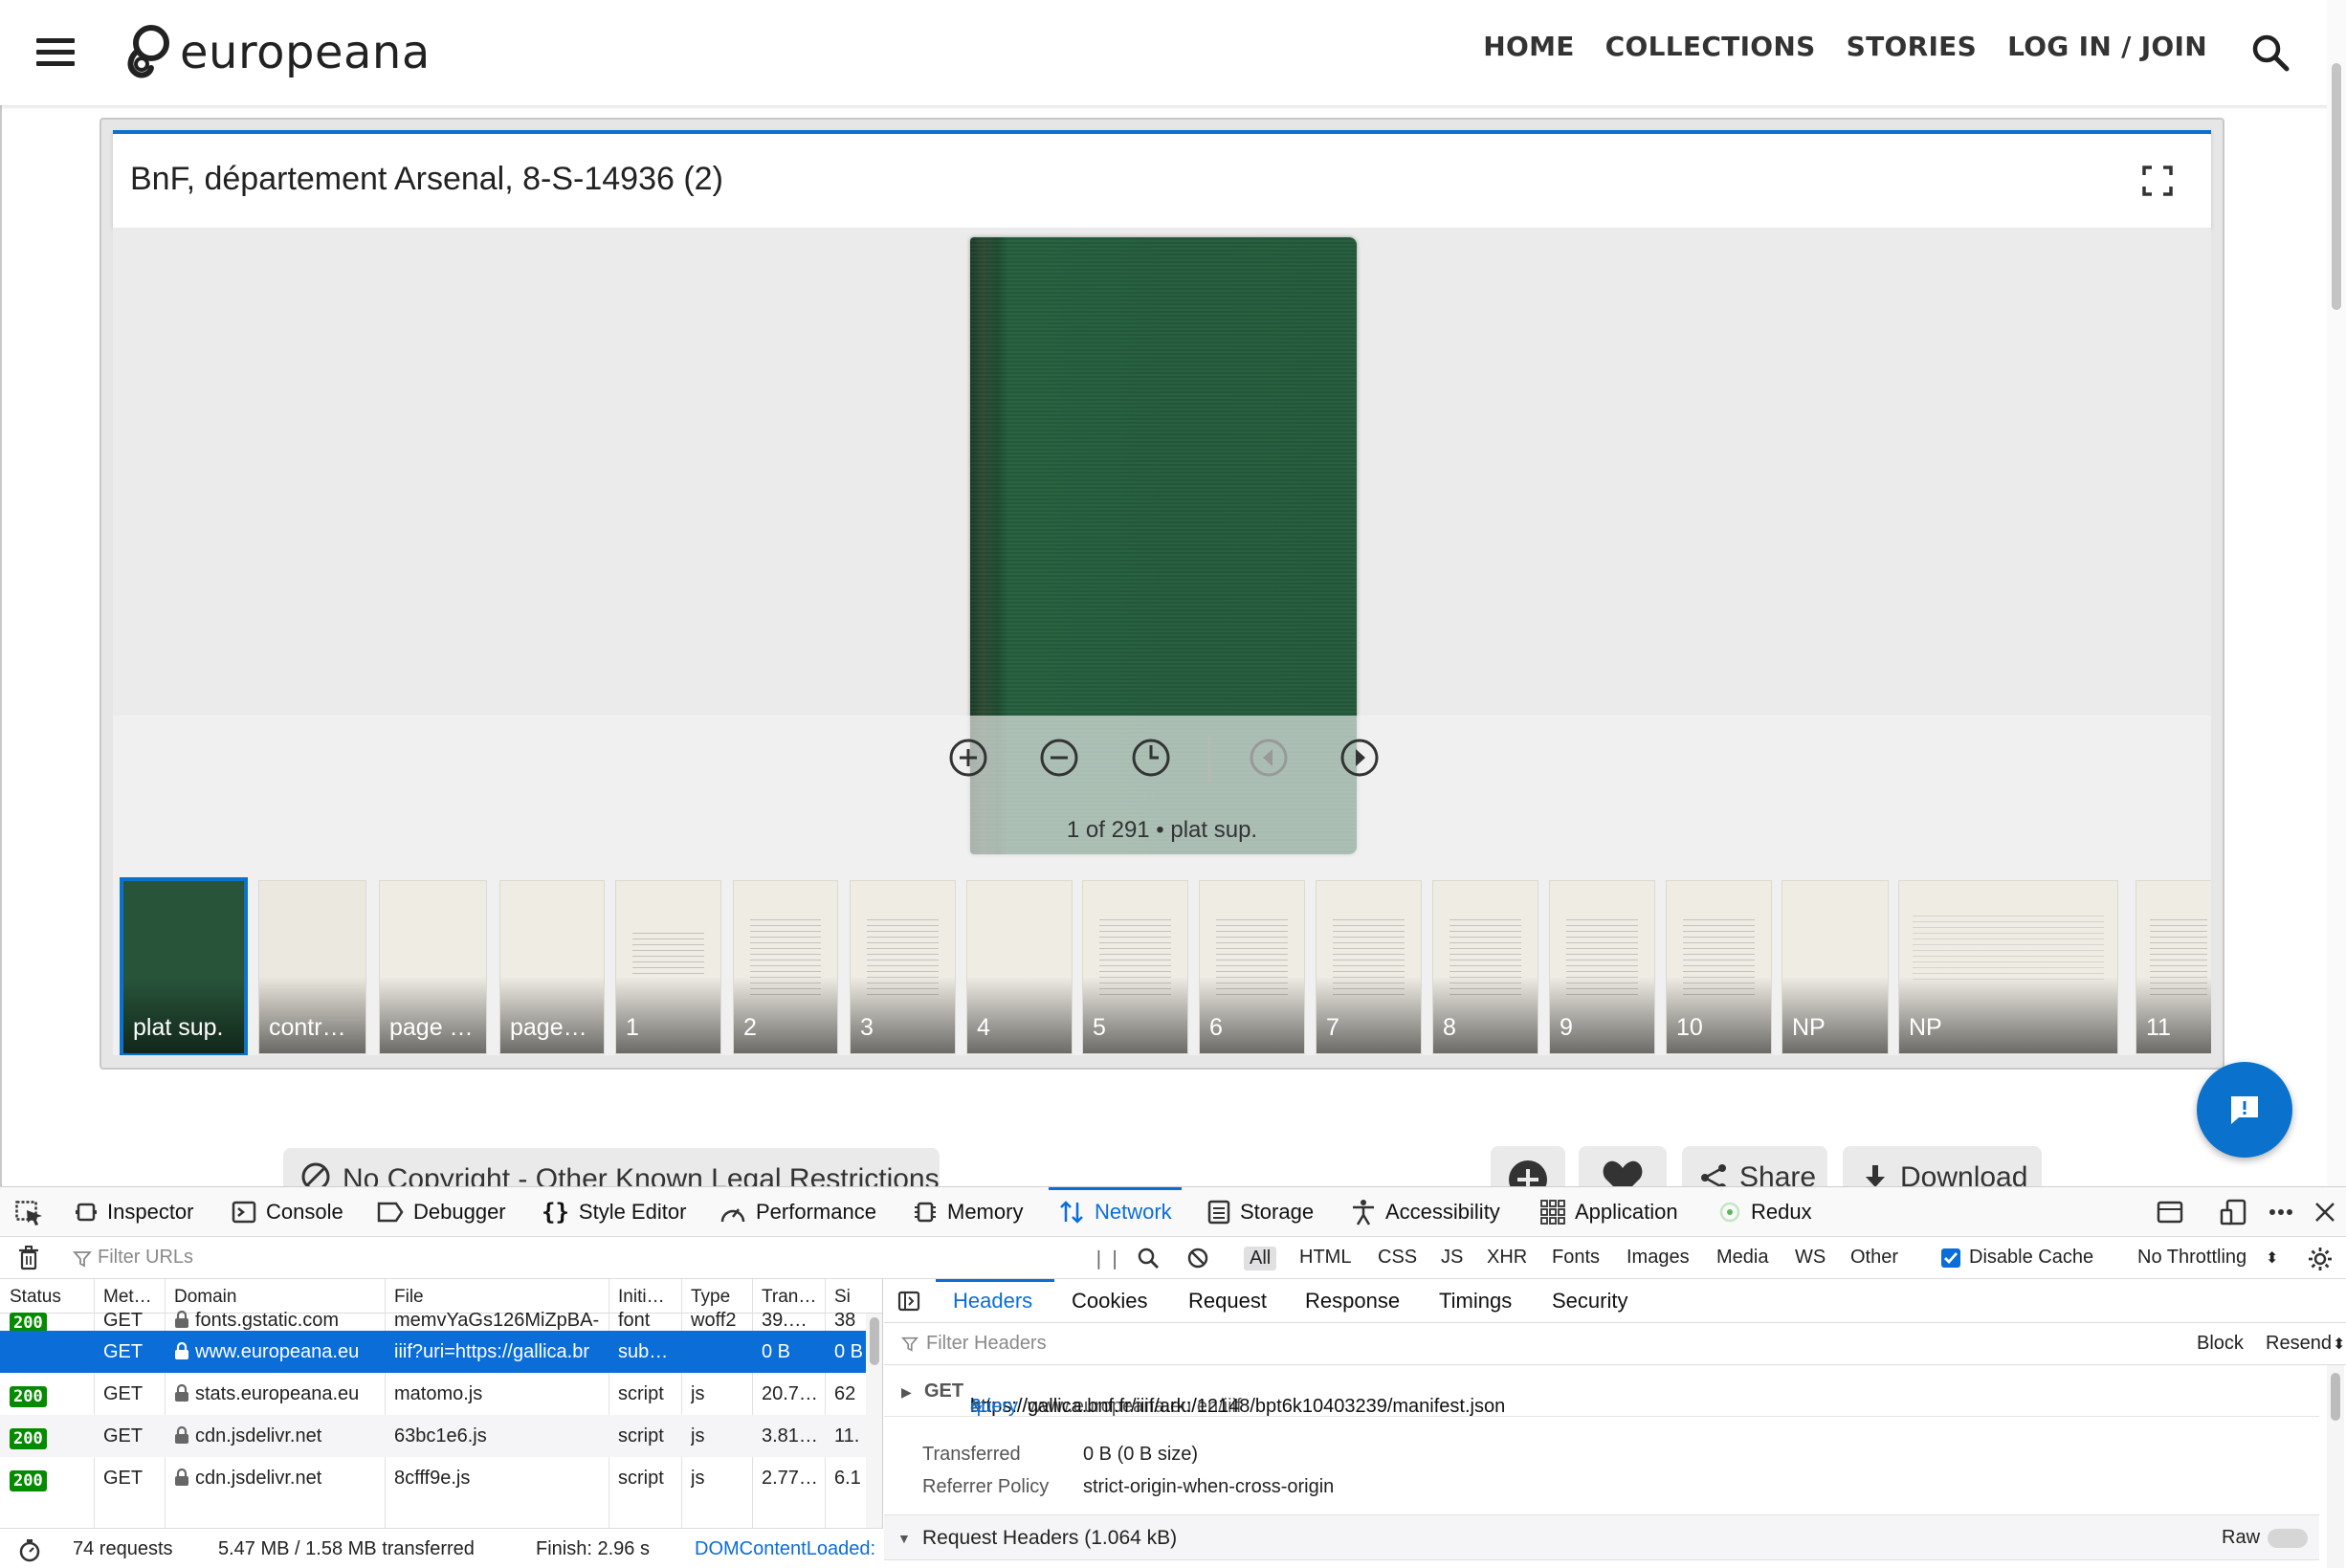 This screenshot has width=2346, height=1568. I want to click on col-status: Status, so click(35, 1297).